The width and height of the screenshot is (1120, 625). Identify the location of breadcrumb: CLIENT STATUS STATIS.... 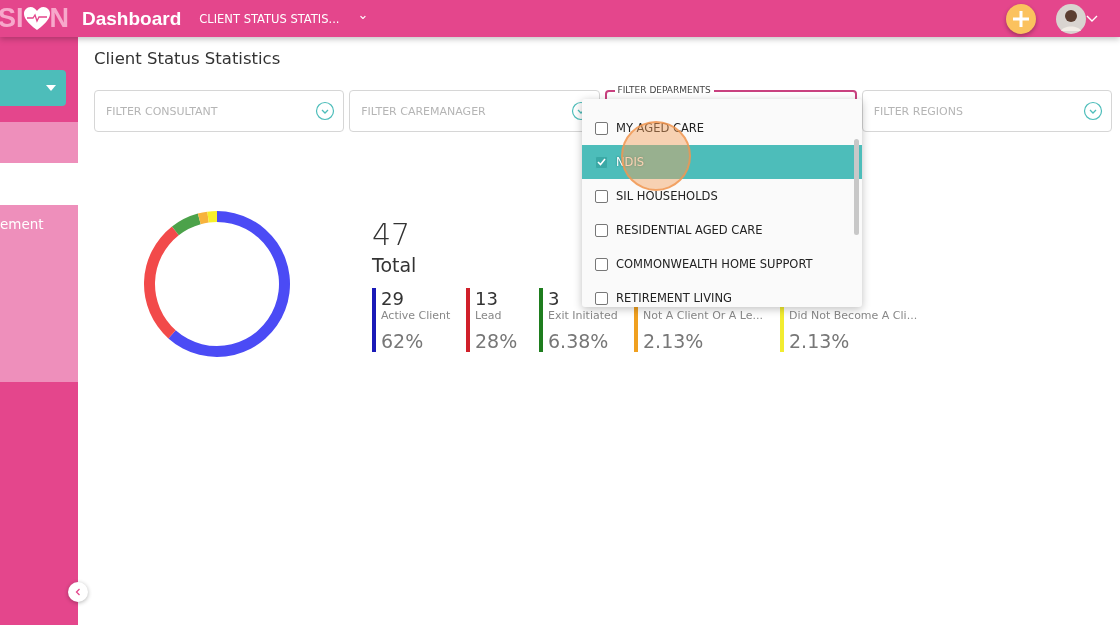
(269, 18).